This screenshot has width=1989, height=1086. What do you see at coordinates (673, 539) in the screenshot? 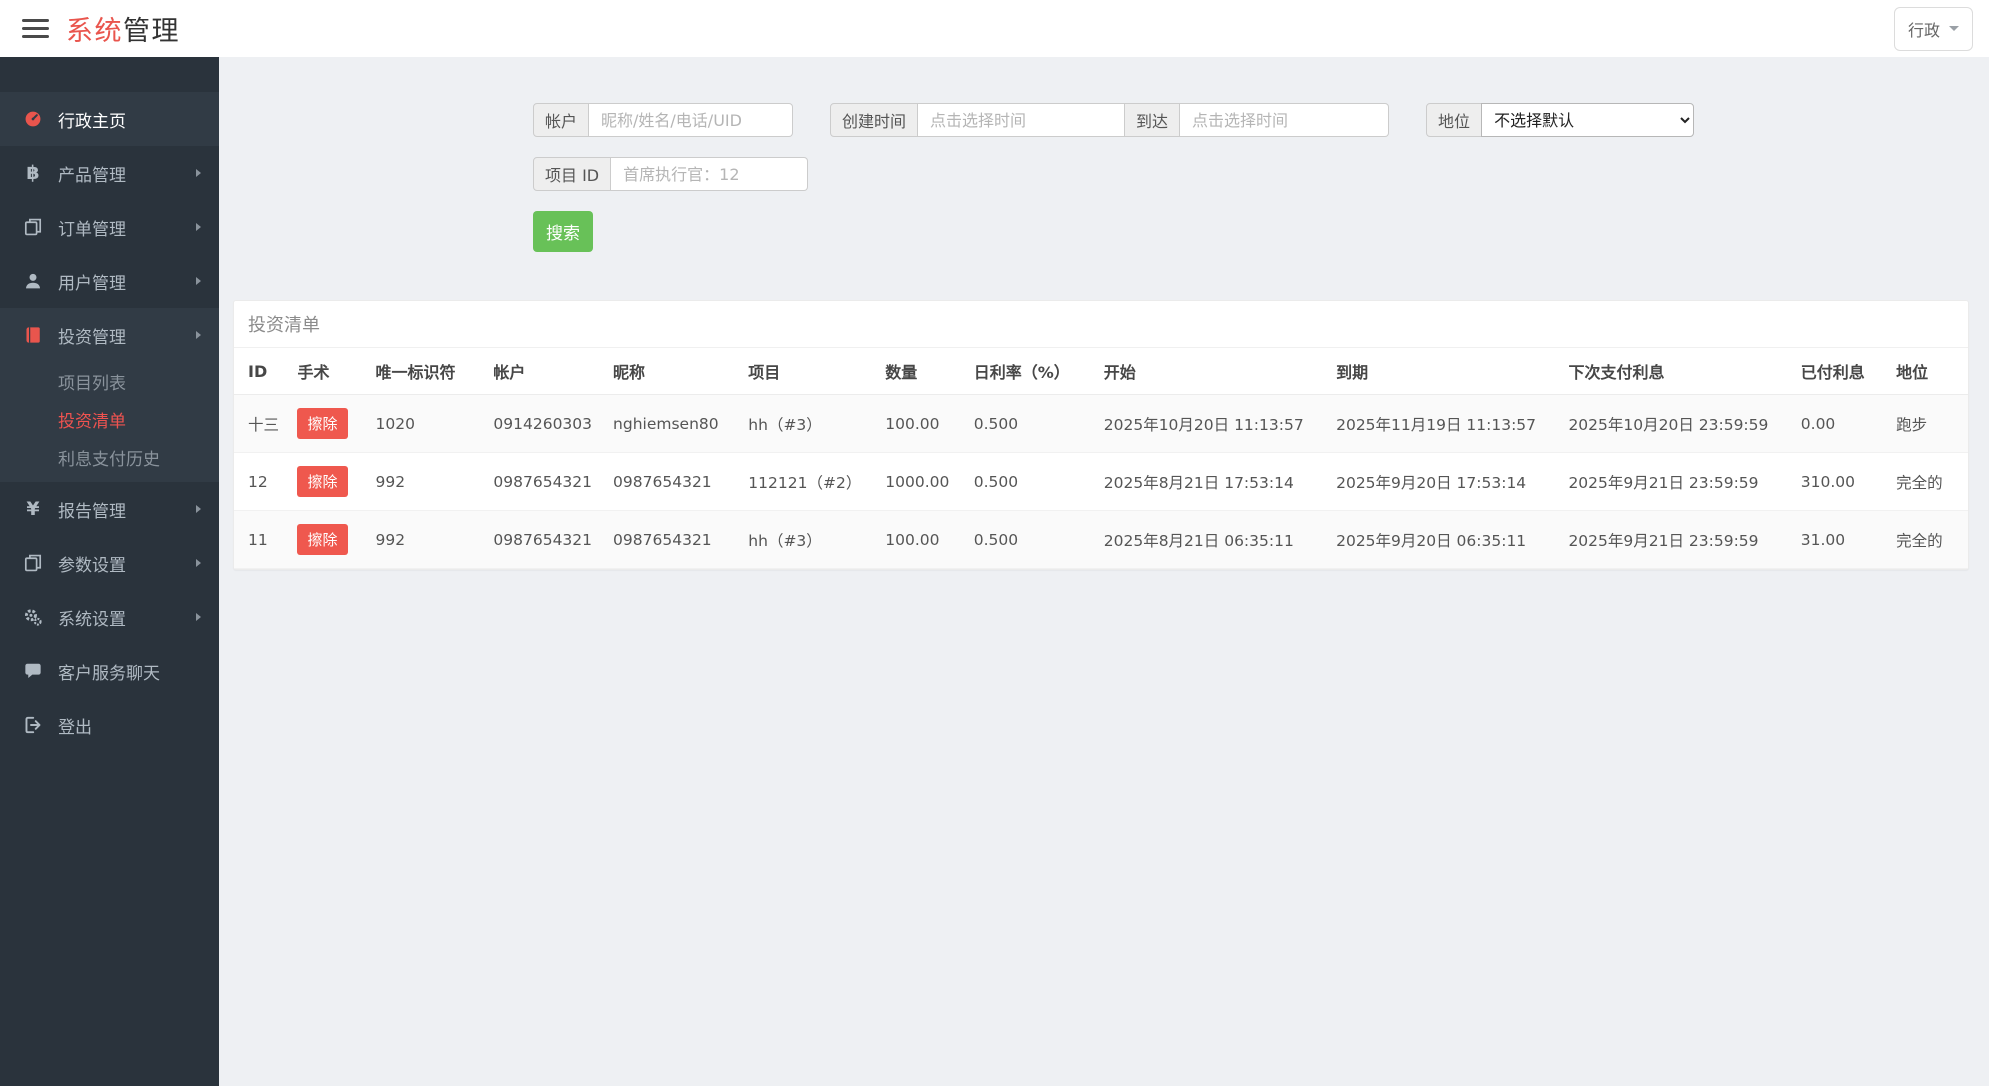
I see `cell-nickname: 0987654321` at bounding box center [673, 539].